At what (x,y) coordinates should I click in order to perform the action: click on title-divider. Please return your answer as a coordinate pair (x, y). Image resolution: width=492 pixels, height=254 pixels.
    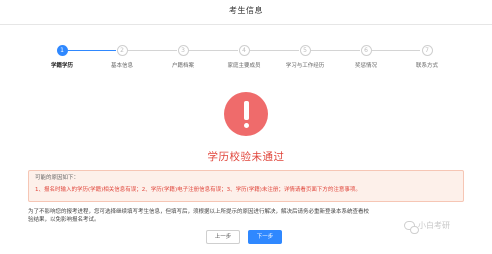
    Looking at the image, I should click on (246, 24).